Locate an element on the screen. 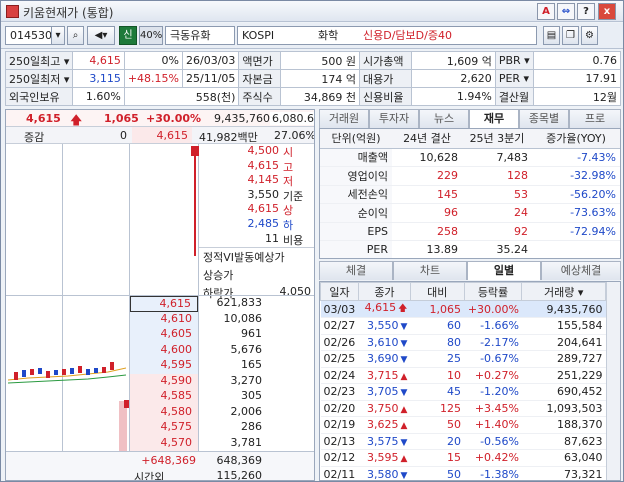 This screenshot has width=624, height=482. bid-price: 4,575 is located at coordinates (164, 428).